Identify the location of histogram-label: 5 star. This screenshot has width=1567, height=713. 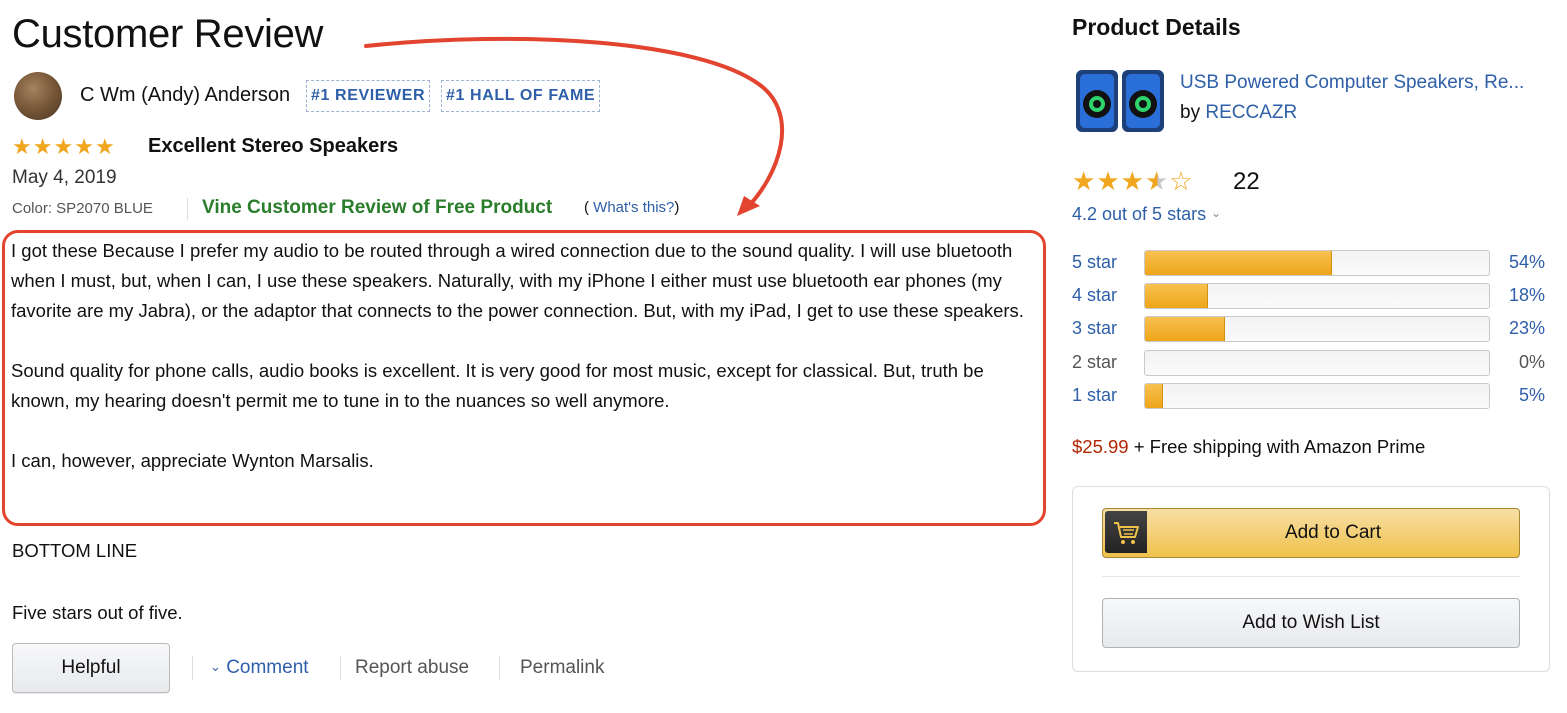
(1094, 262).